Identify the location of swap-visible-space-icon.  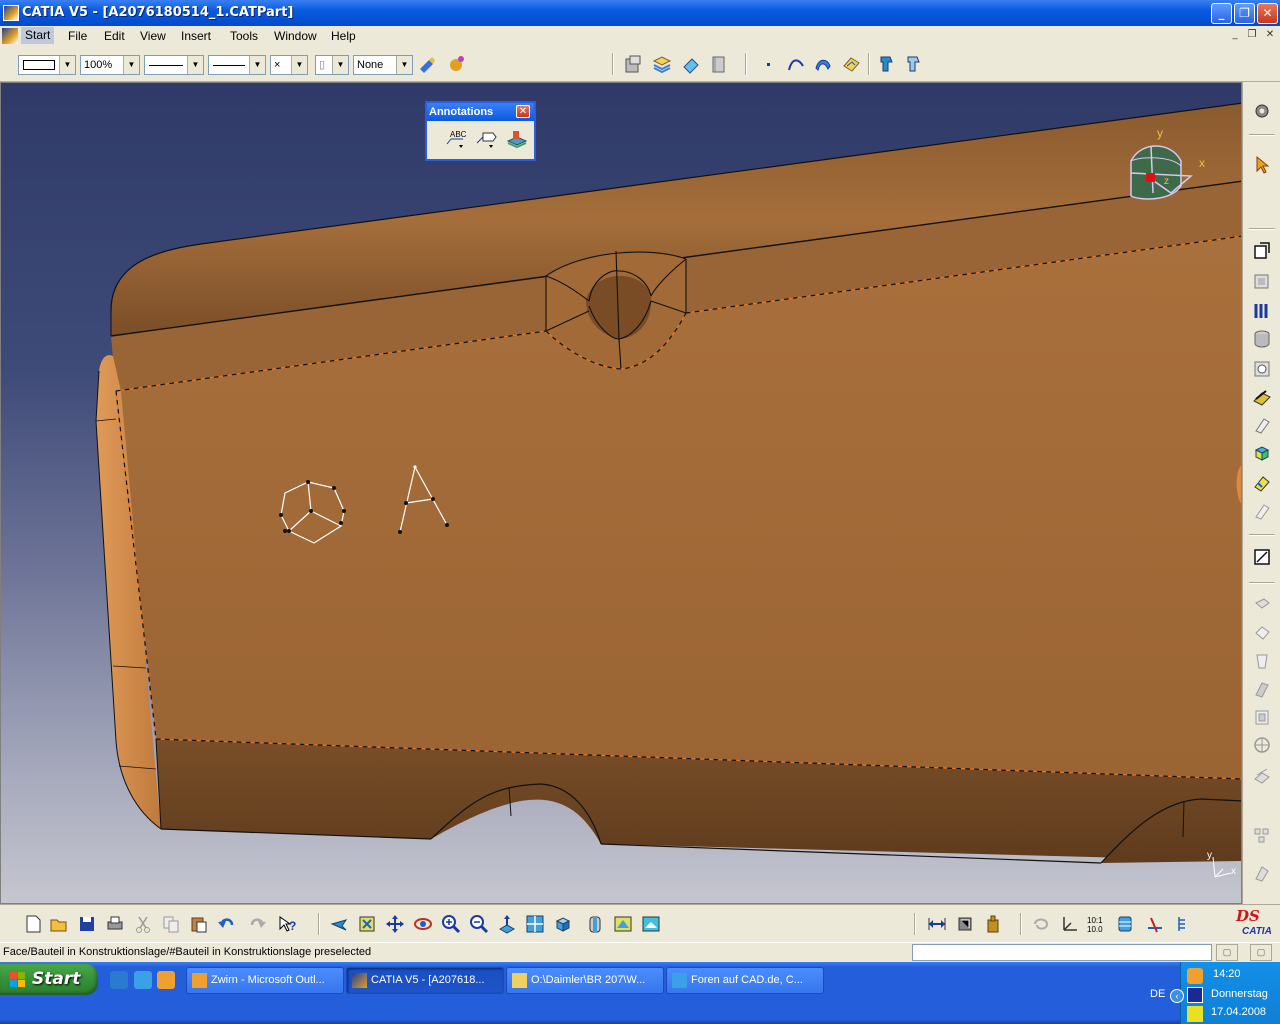
(651, 924).